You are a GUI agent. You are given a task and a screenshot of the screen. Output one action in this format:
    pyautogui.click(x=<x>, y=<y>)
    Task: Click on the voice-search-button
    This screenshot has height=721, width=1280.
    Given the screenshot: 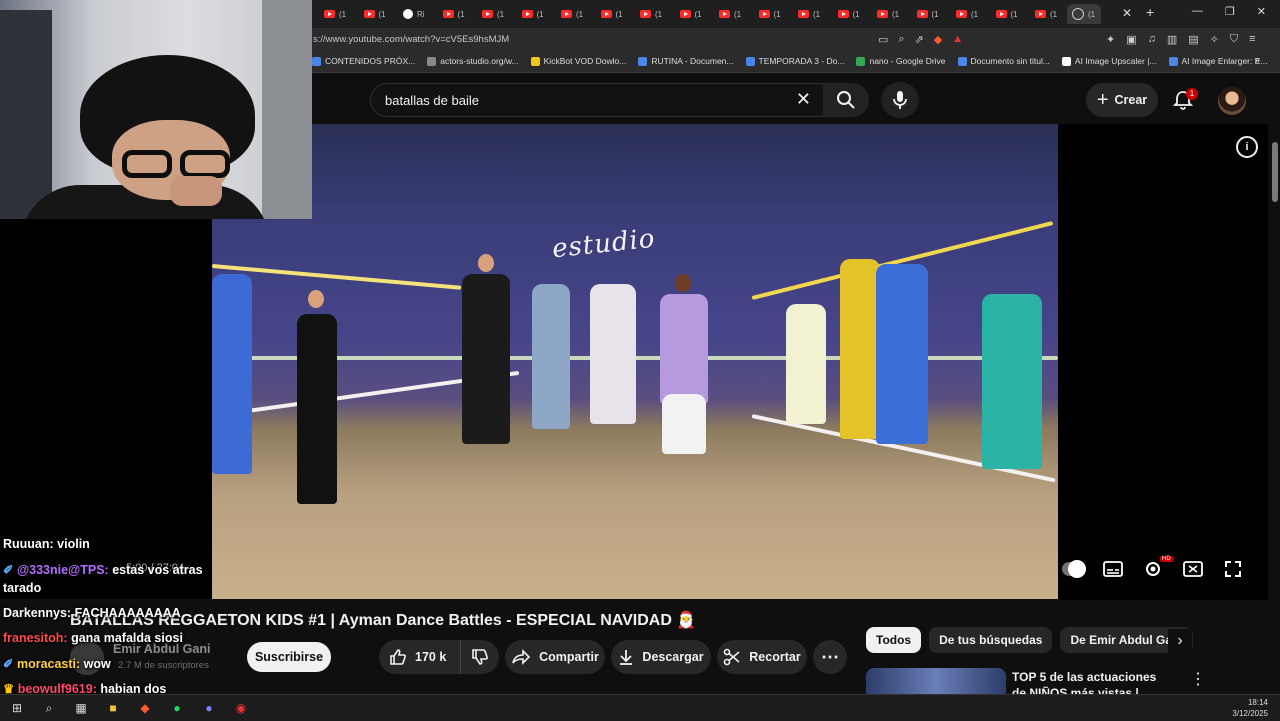 What is the action you would take?
    pyautogui.click(x=900, y=100)
    